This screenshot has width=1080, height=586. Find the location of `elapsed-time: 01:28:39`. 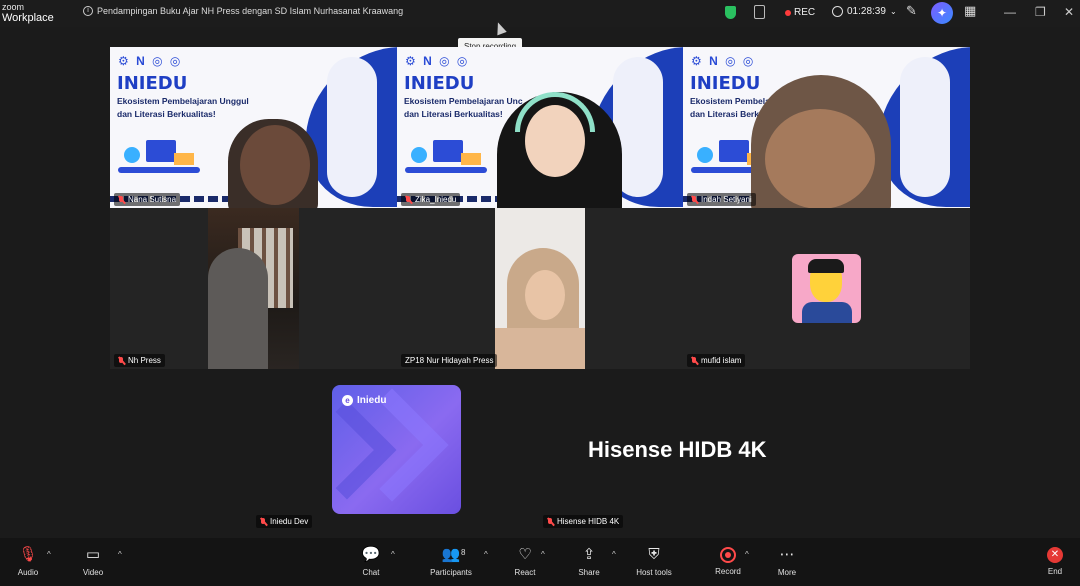

elapsed-time: 01:28:39 is located at coordinates (866, 11).